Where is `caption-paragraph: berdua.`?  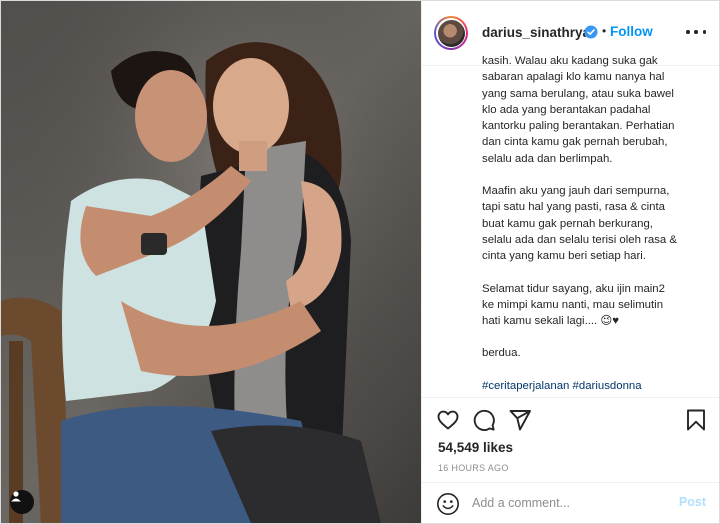 caption-paragraph: berdua. is located at coordinates (501, 353).